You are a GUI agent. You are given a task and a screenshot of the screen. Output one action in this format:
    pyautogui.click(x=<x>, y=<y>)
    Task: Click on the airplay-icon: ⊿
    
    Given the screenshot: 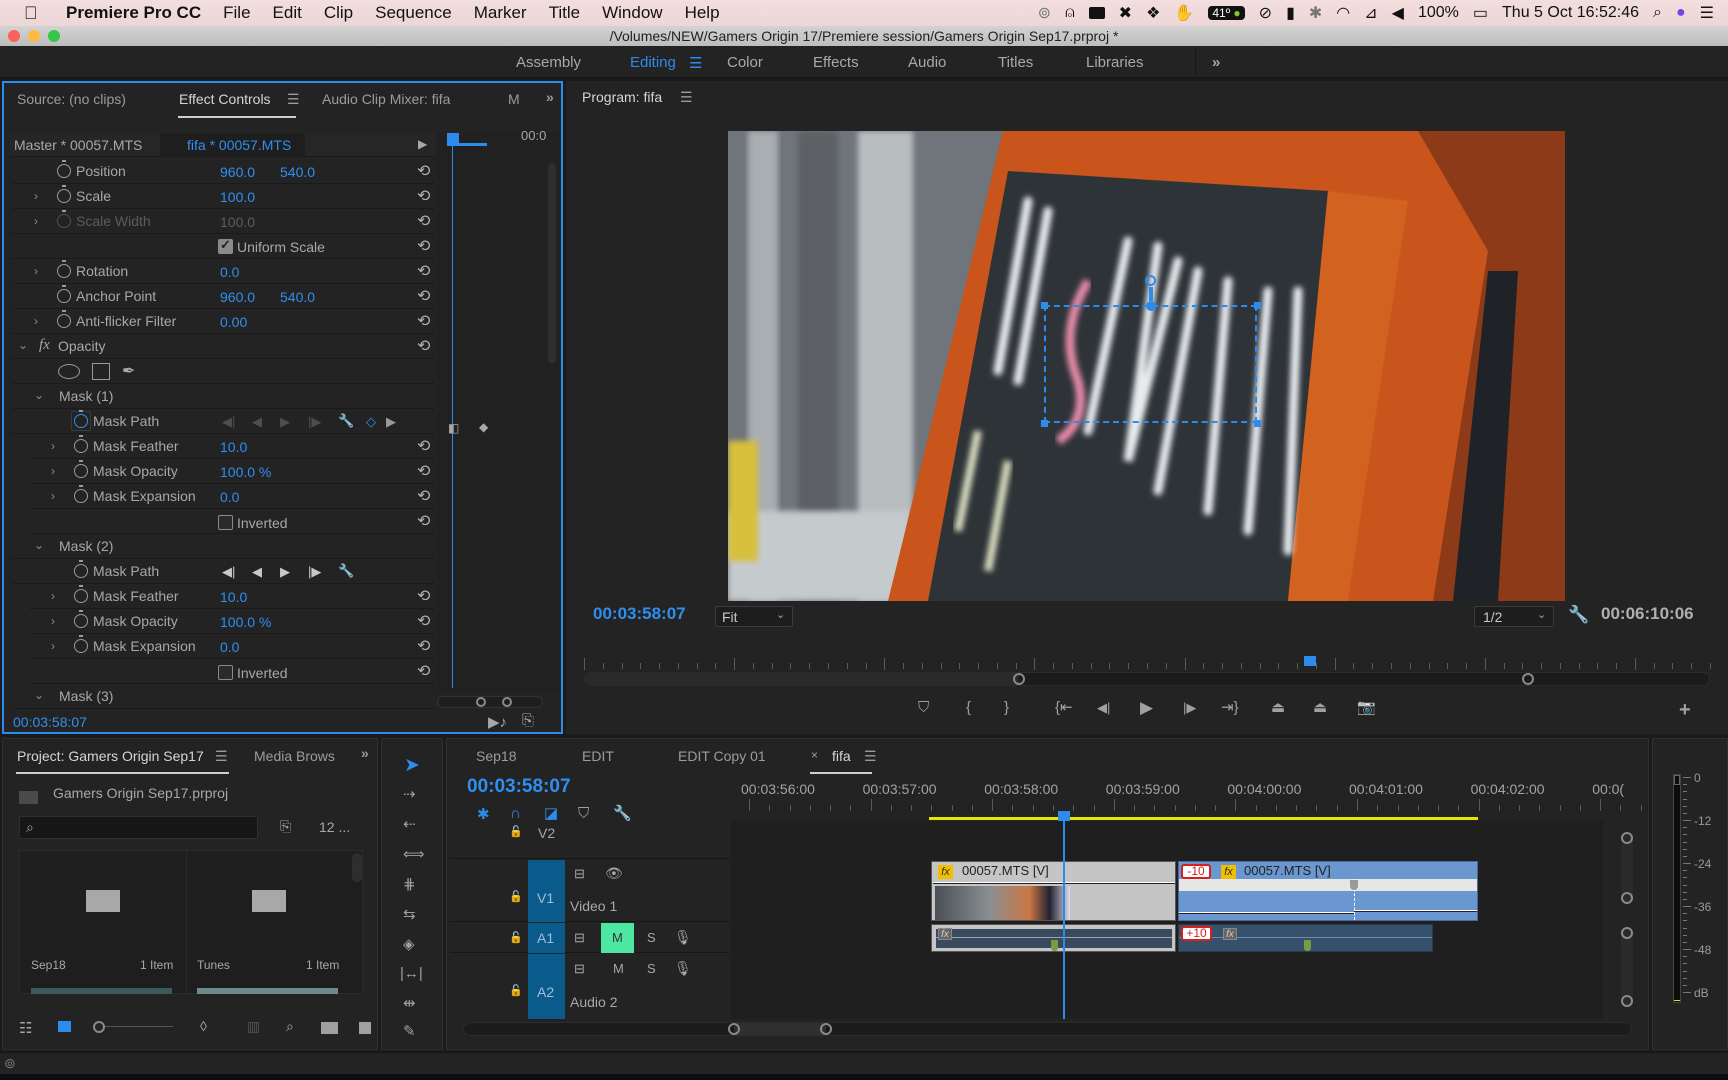 What is the action you would take?
    pyautogui.click(x=1370, y=13)
    